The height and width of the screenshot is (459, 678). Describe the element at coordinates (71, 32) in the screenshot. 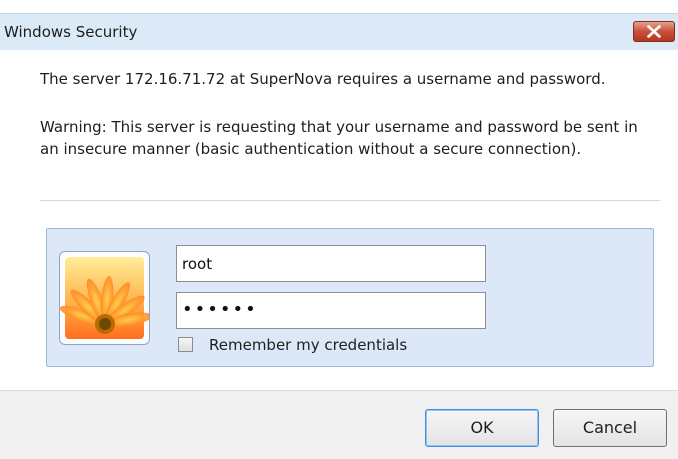

I see `dialog-title: Windows Security` at that location.